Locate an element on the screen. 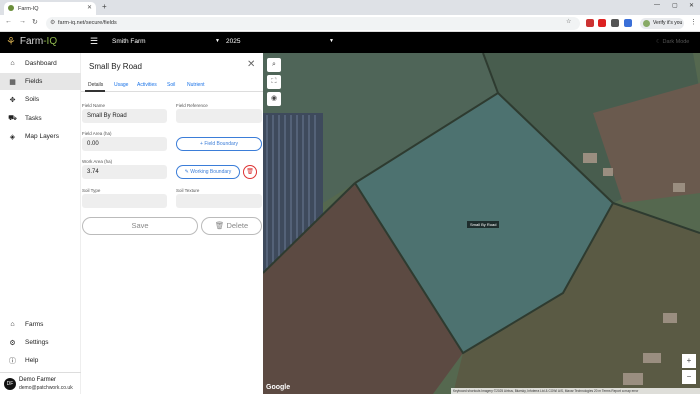 The width and height of the screenshot is (700, 394). farm-select-value: Smith Farm is located at coordinates (129, 41).